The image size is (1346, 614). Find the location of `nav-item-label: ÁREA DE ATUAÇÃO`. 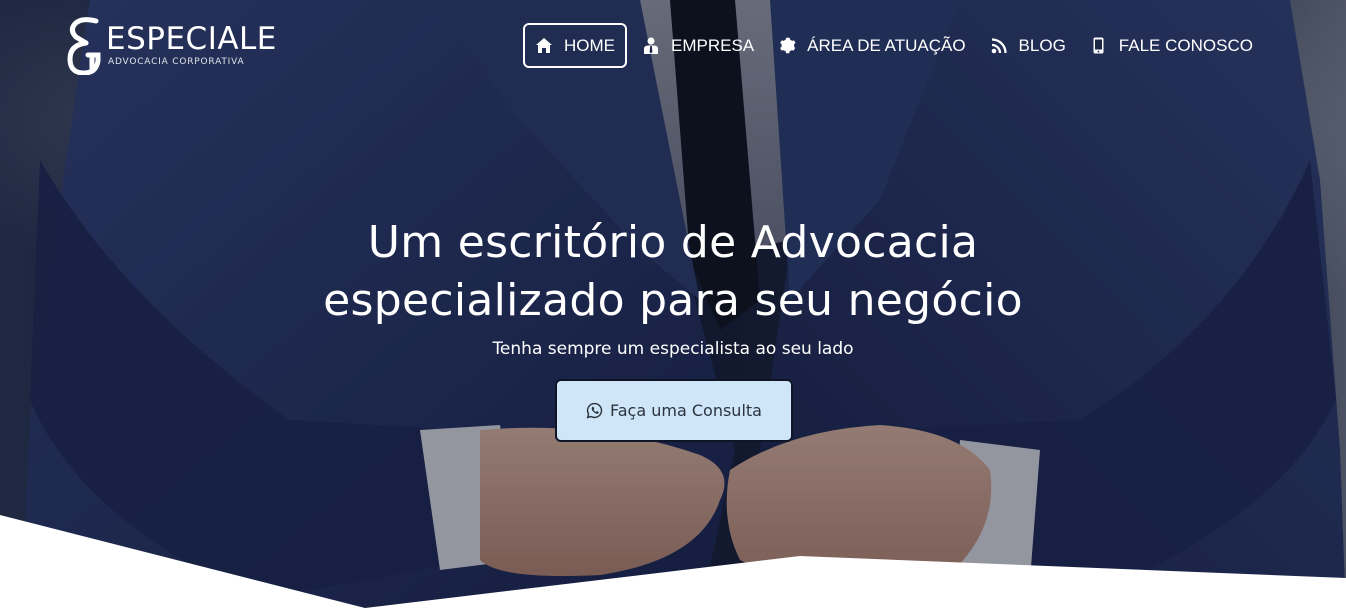

nav-item-label: ÁREA DE ATUAÇÃO is located at coordinates (886, 45).